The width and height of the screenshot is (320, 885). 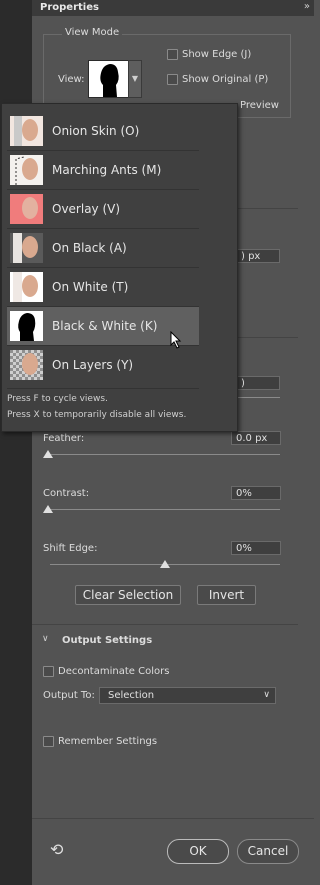 I want to click on dropdown-item-marching-ants: Marching Ants (M), so click(x=103, y=170).